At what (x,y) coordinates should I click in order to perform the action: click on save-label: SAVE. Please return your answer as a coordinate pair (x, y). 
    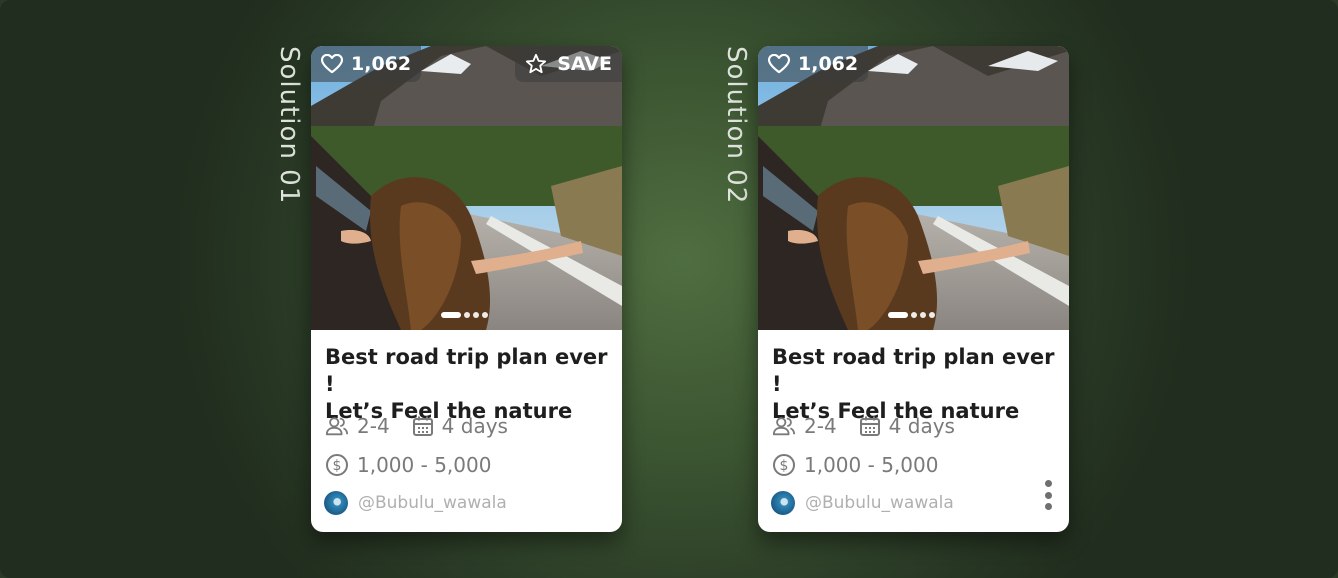
    Looking at the image, I should click on (584, 64).